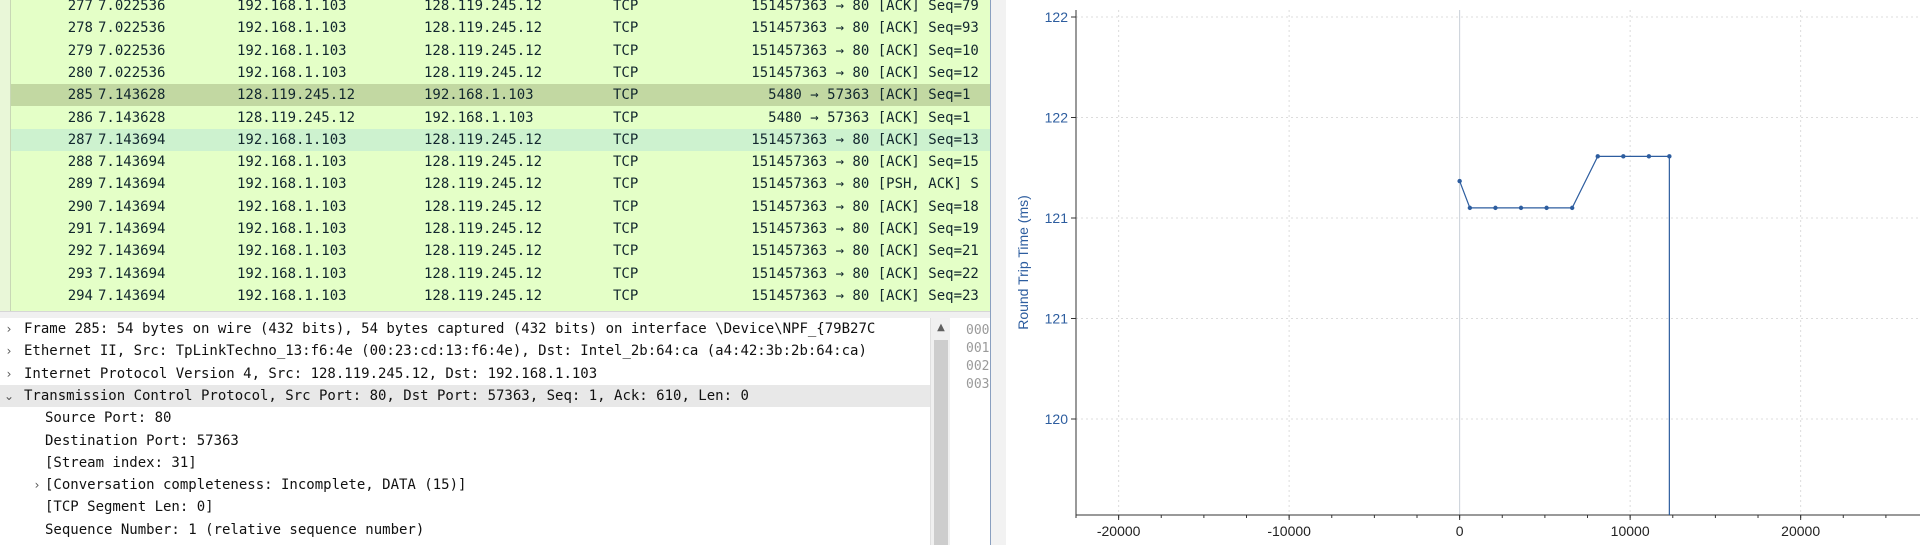  I want to click on packet-info: 57363 → 80 [ACK] Seq=15, so click(882, 162).